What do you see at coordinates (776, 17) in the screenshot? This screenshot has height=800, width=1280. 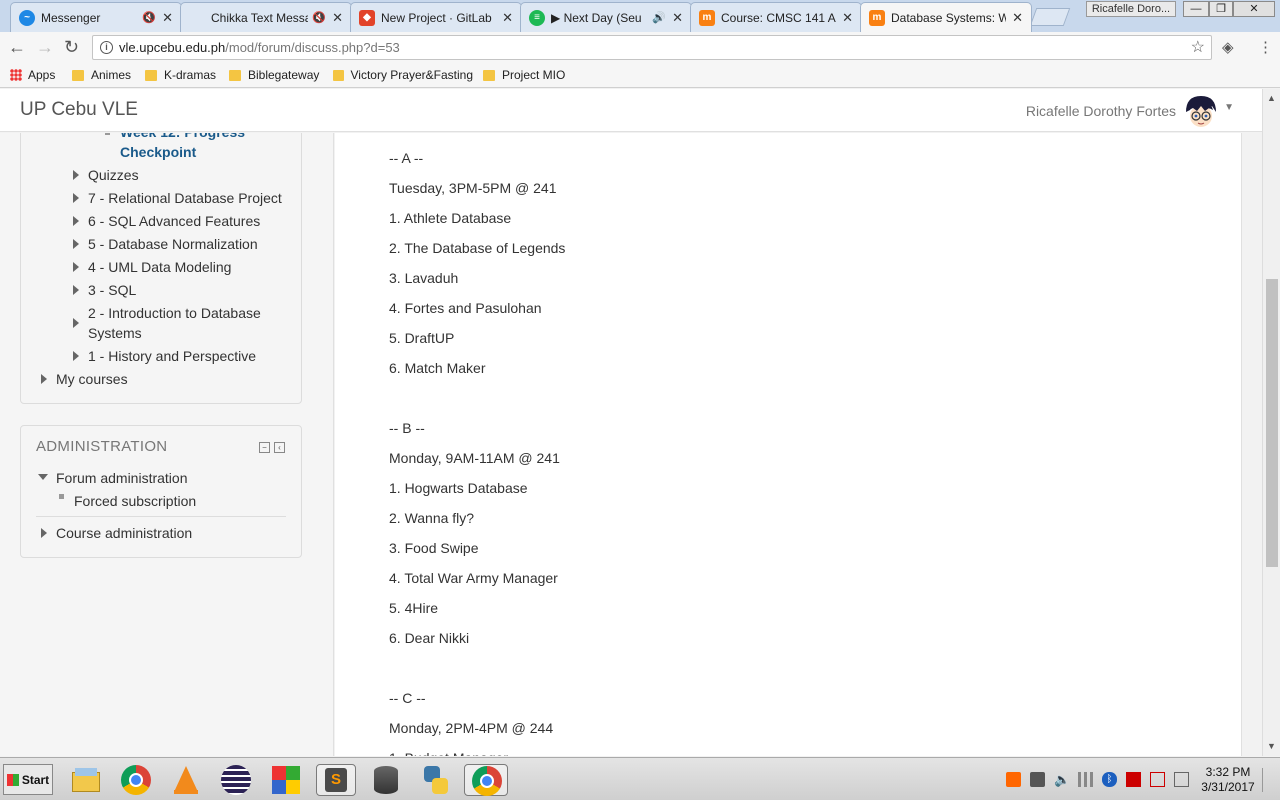 I see `tab-course-cmsc141: m Course: CMSC 141 A ✕` at bounding box center [776, 17].